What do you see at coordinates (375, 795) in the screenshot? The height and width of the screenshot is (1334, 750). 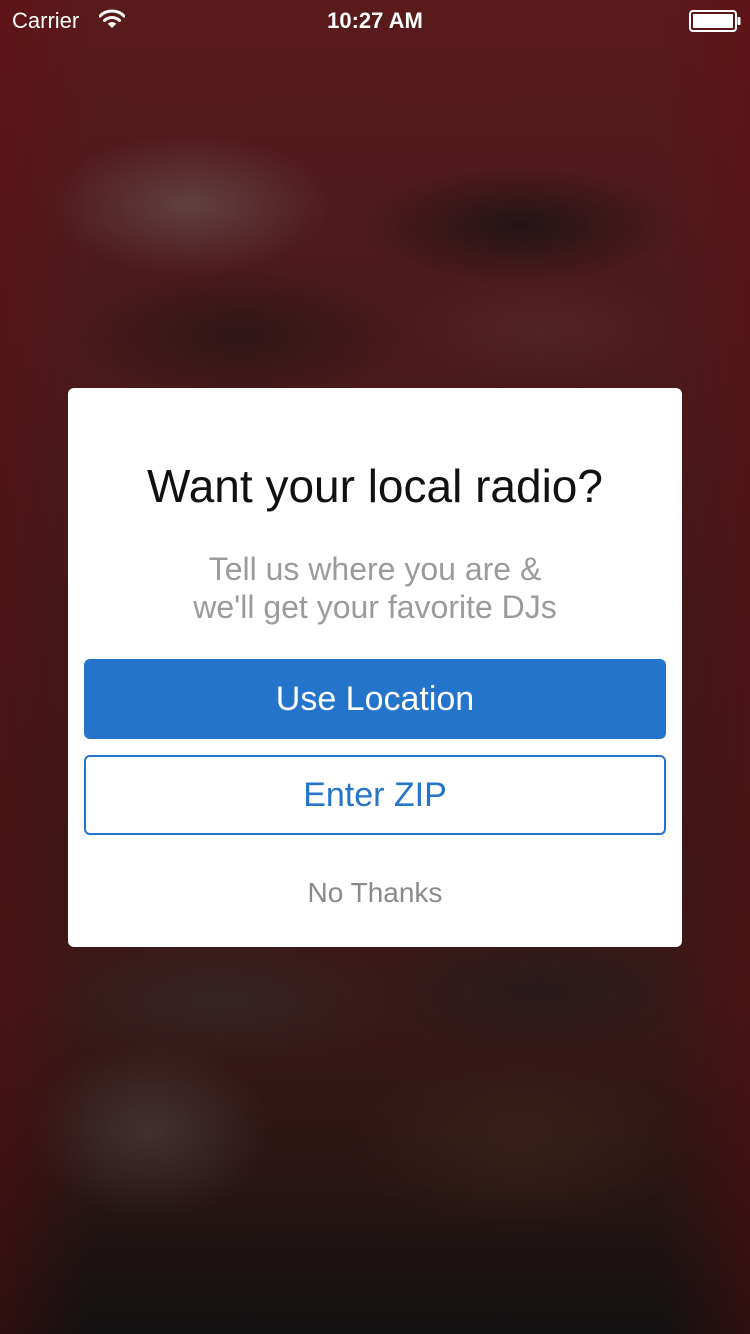 I see `enter-zip-button: Enter ZIP` at bounding box center [375, 795].